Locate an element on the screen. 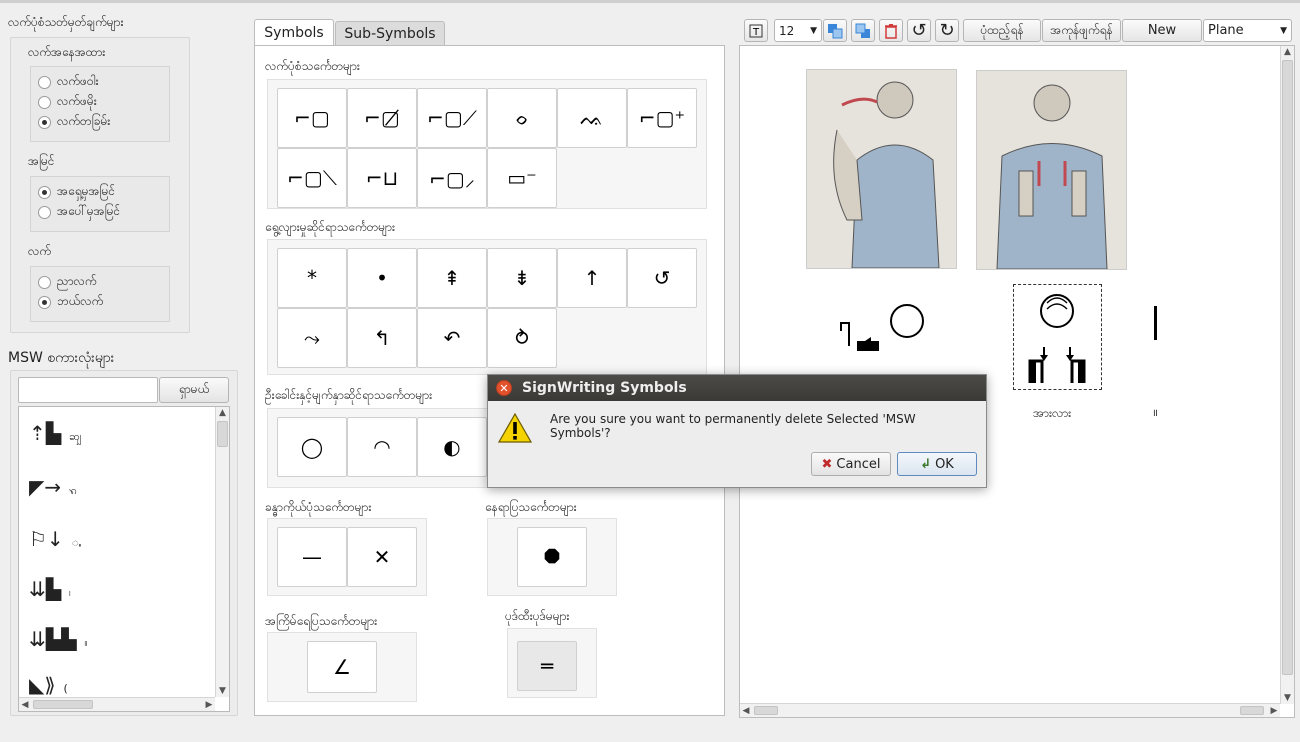  rotate-left-icon: ↺ is located at coordinates (919, 30).